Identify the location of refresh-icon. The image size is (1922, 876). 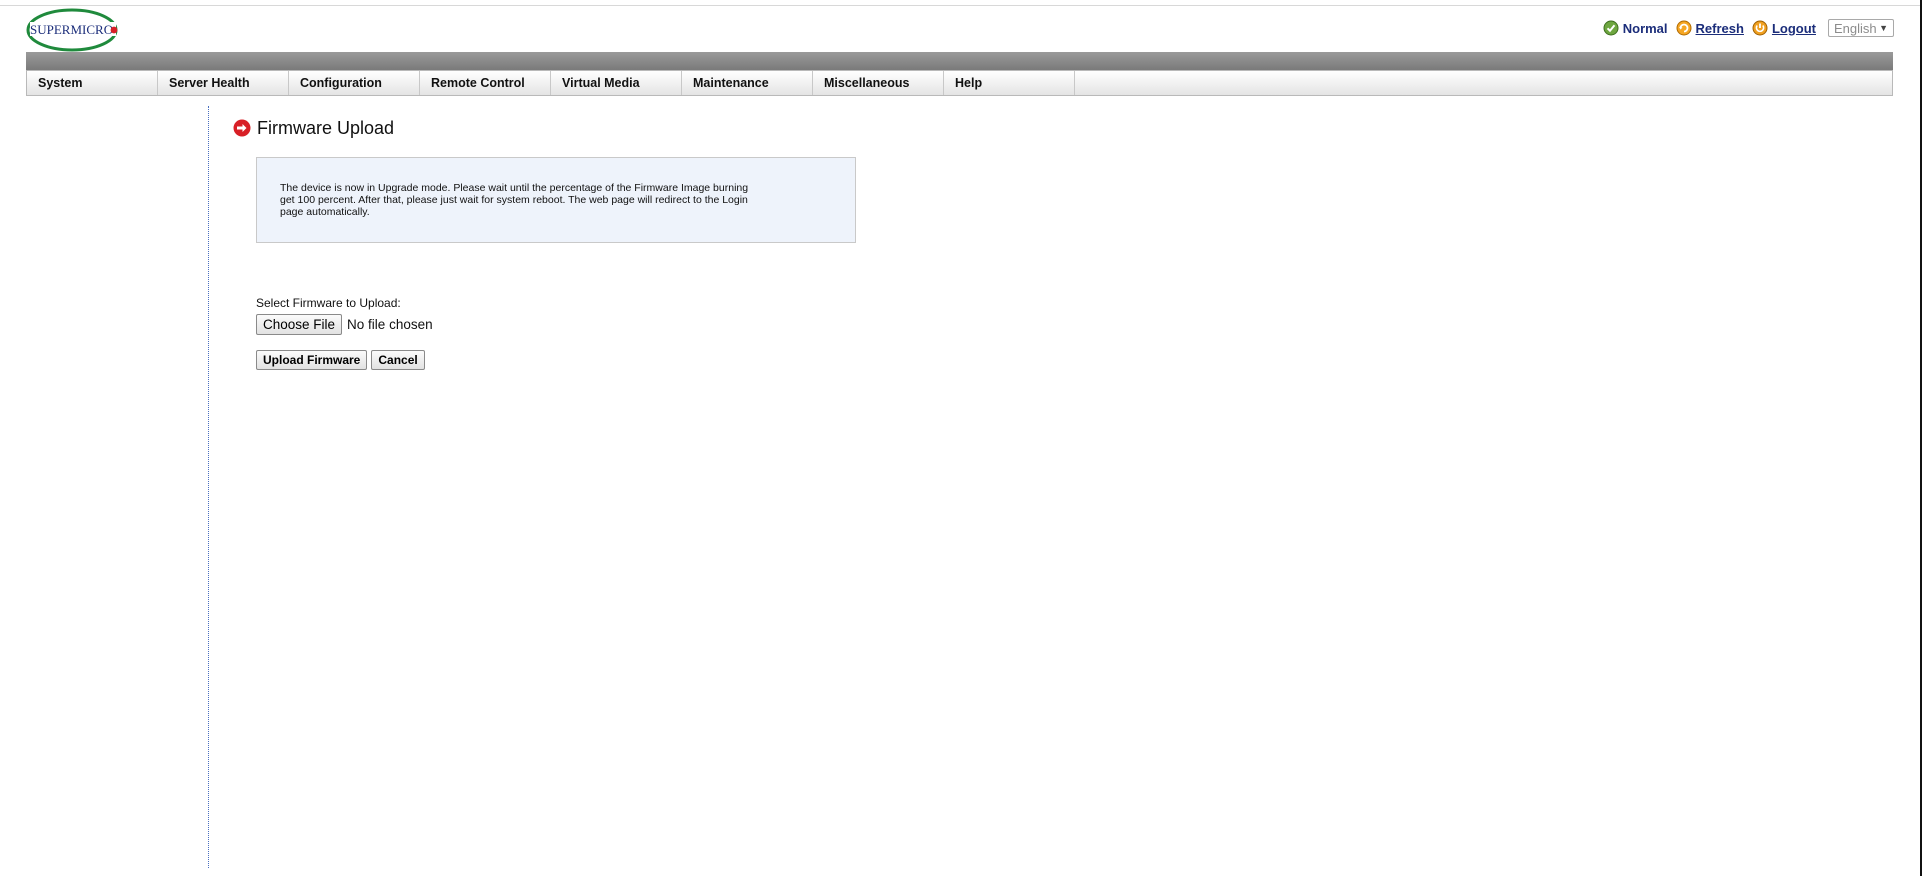
(1684, 28).